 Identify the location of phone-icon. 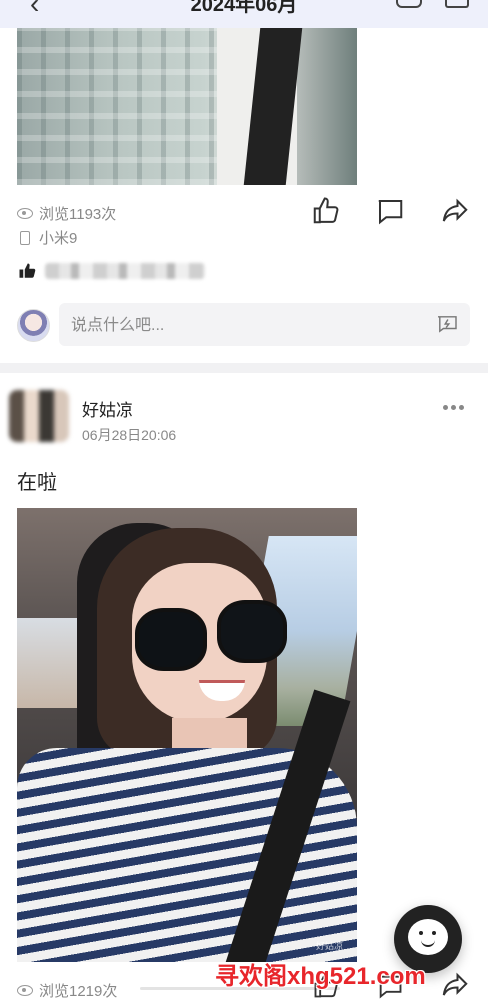
(25, 237).